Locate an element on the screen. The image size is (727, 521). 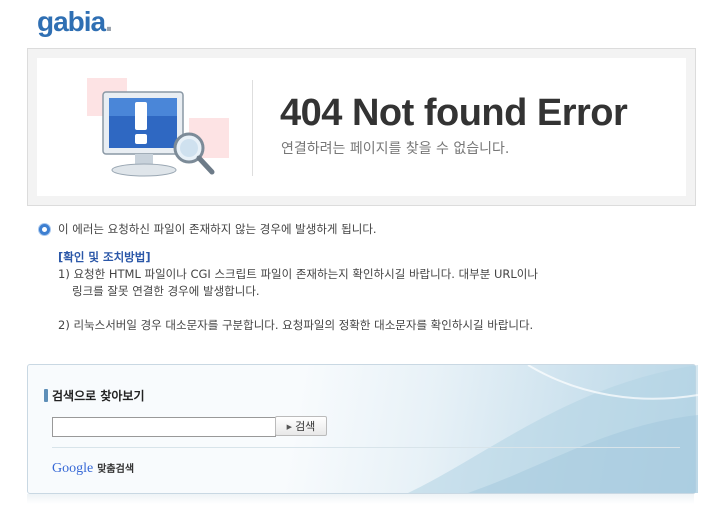
error-title: 404 Not found Error is located at coordinates (454, 113).